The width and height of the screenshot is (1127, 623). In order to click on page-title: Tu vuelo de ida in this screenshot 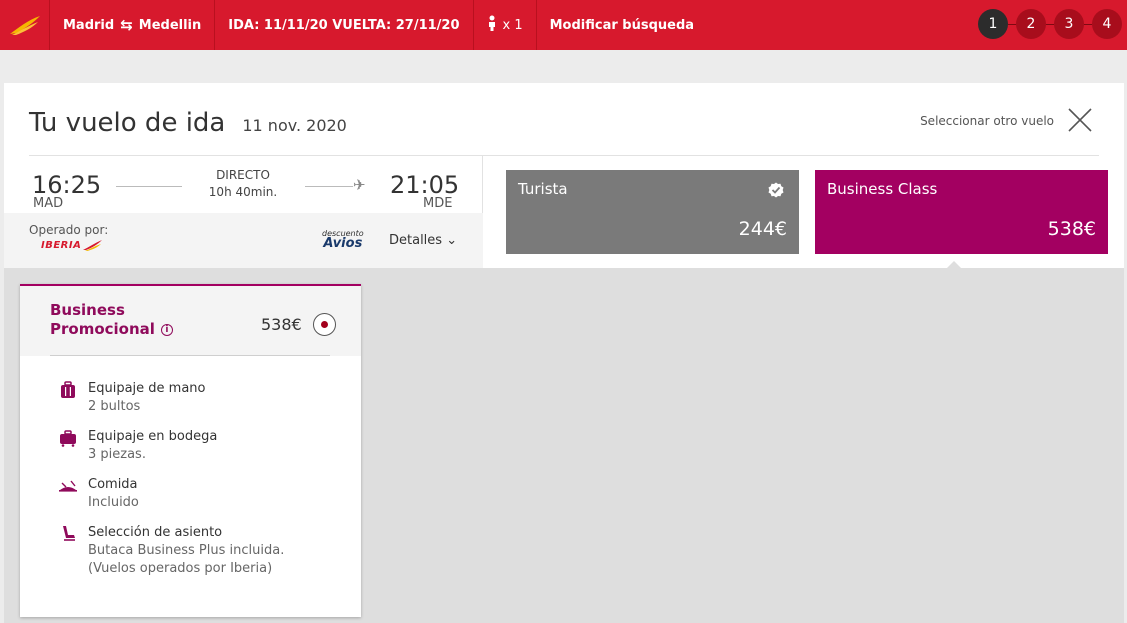, I will do `click(127, 123)`.